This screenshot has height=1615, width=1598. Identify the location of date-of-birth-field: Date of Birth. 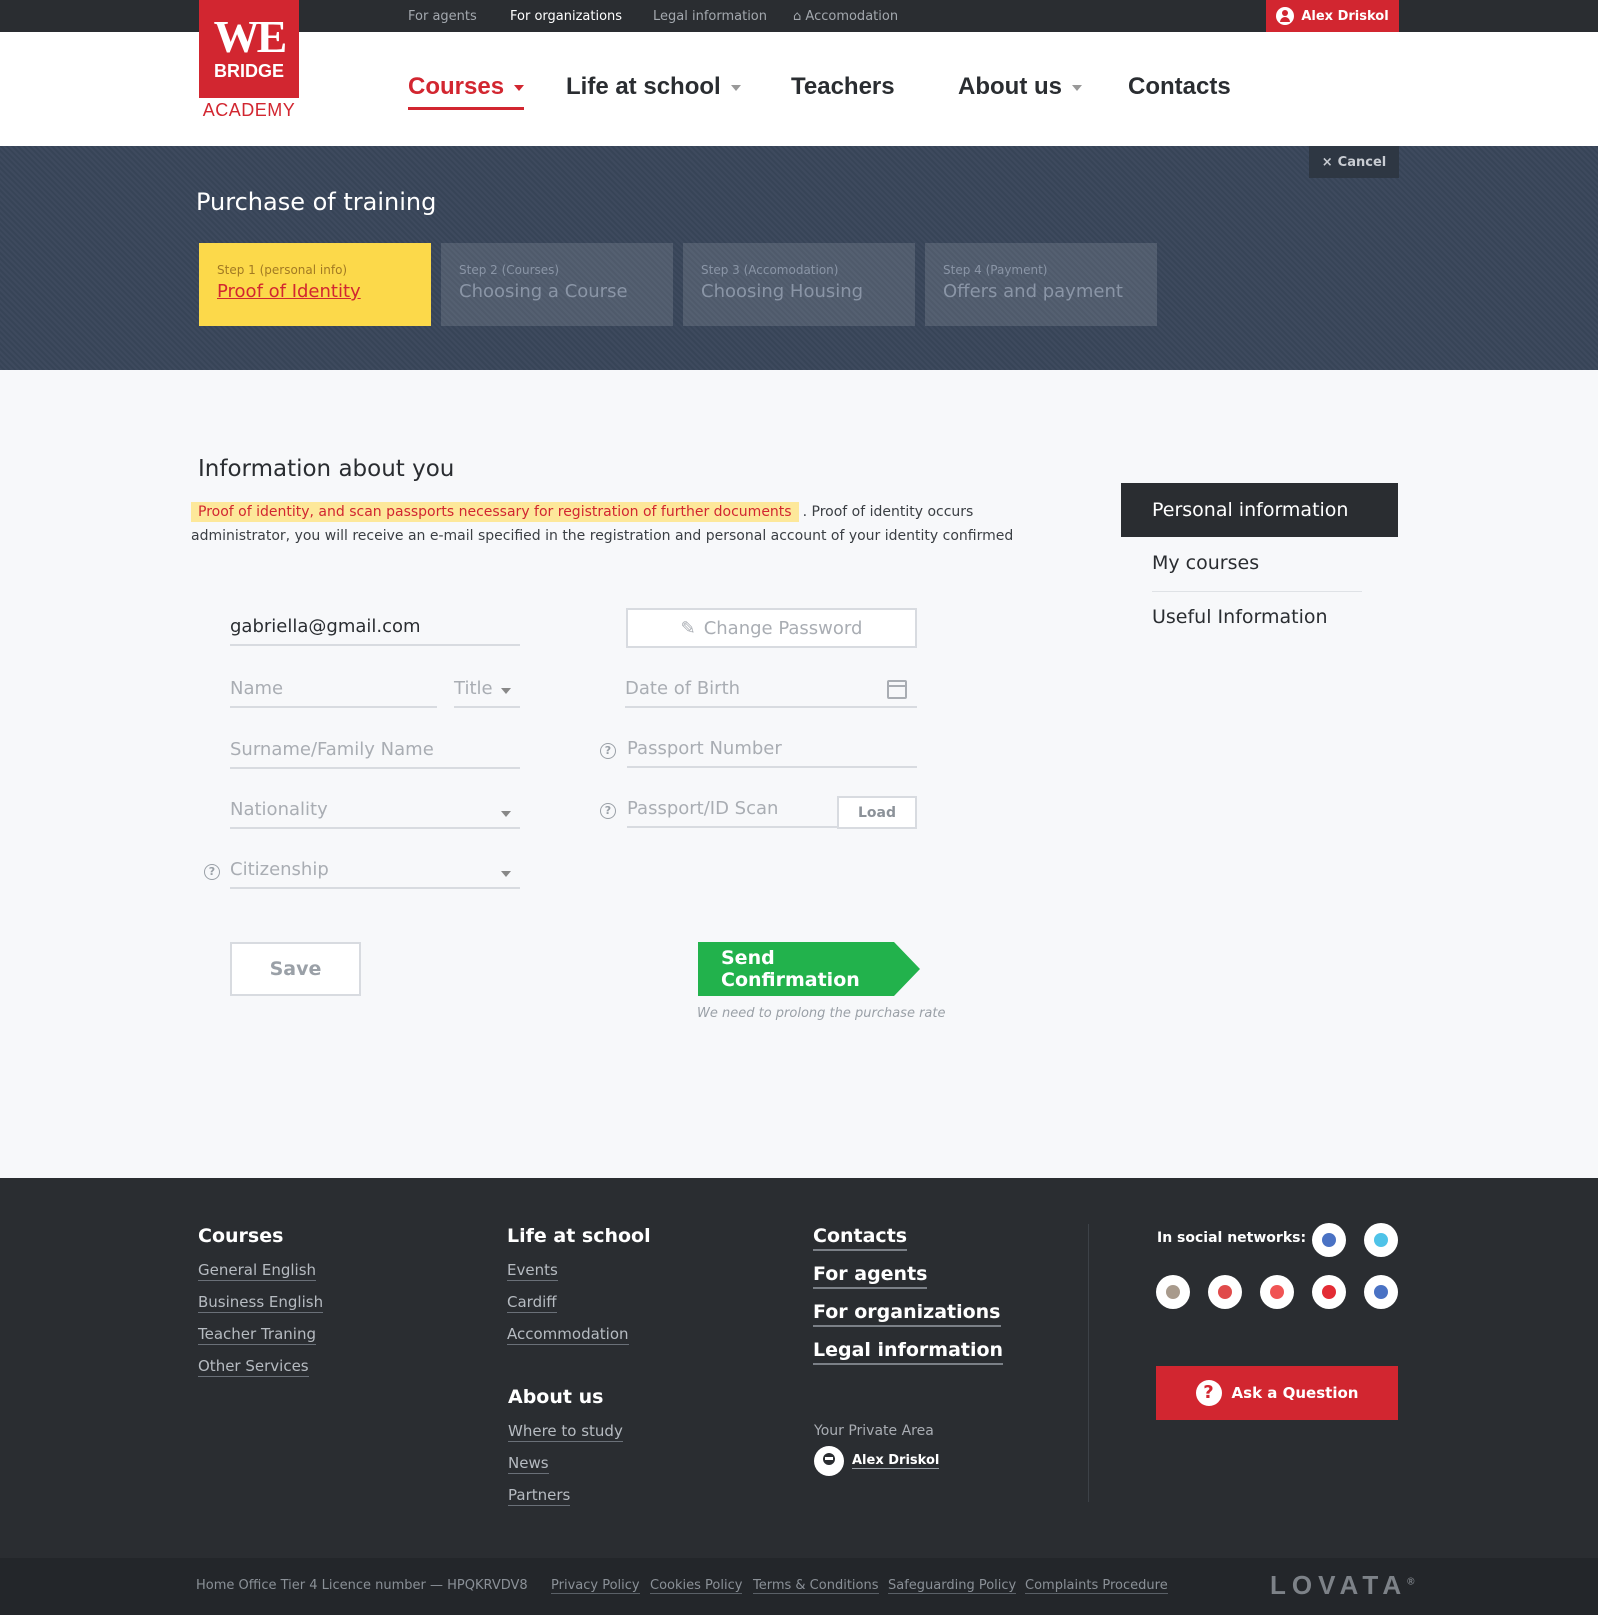
(771, 689).